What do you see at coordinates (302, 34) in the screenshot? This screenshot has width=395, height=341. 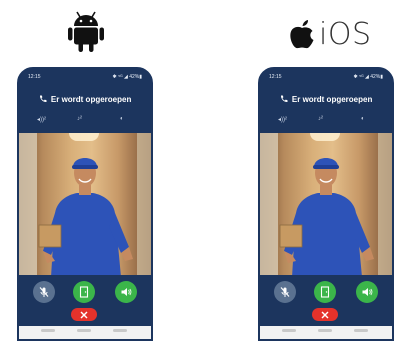 I see `apple-icon` at bounding box center [302, 34].